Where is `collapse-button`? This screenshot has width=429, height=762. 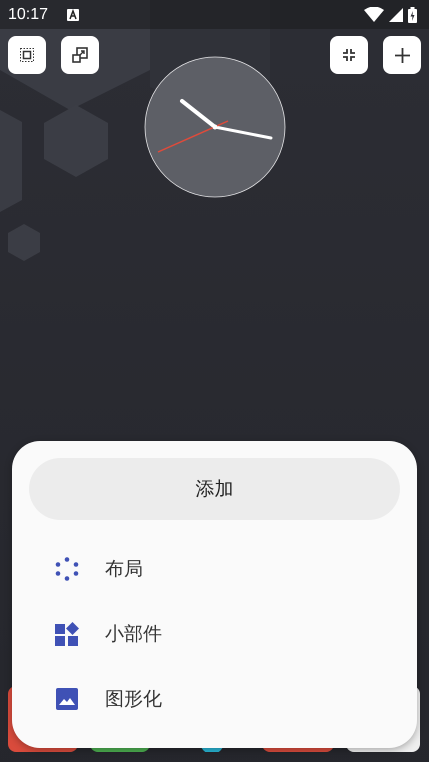
collapse-button is located at coordinates (349, 55).